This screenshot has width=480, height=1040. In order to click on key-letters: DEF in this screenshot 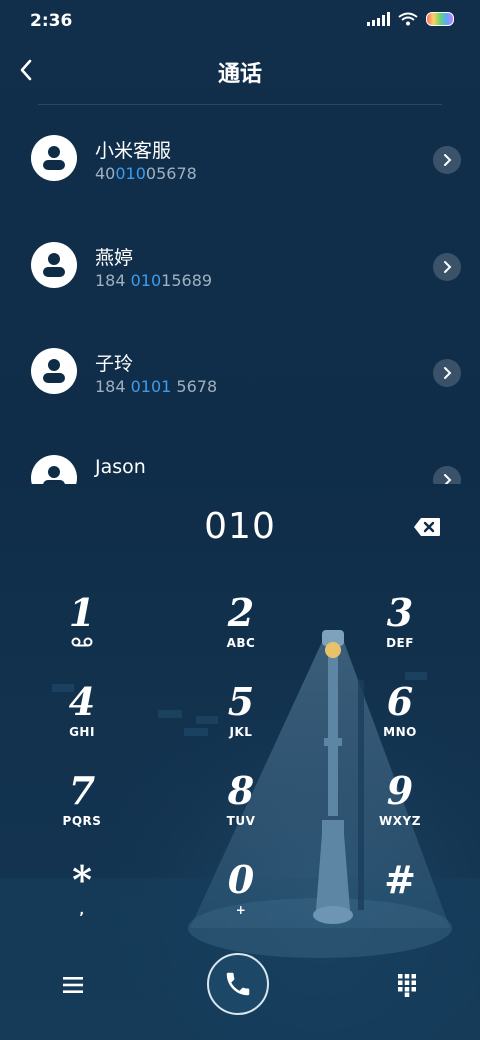, I will do `click(400, 643)`.